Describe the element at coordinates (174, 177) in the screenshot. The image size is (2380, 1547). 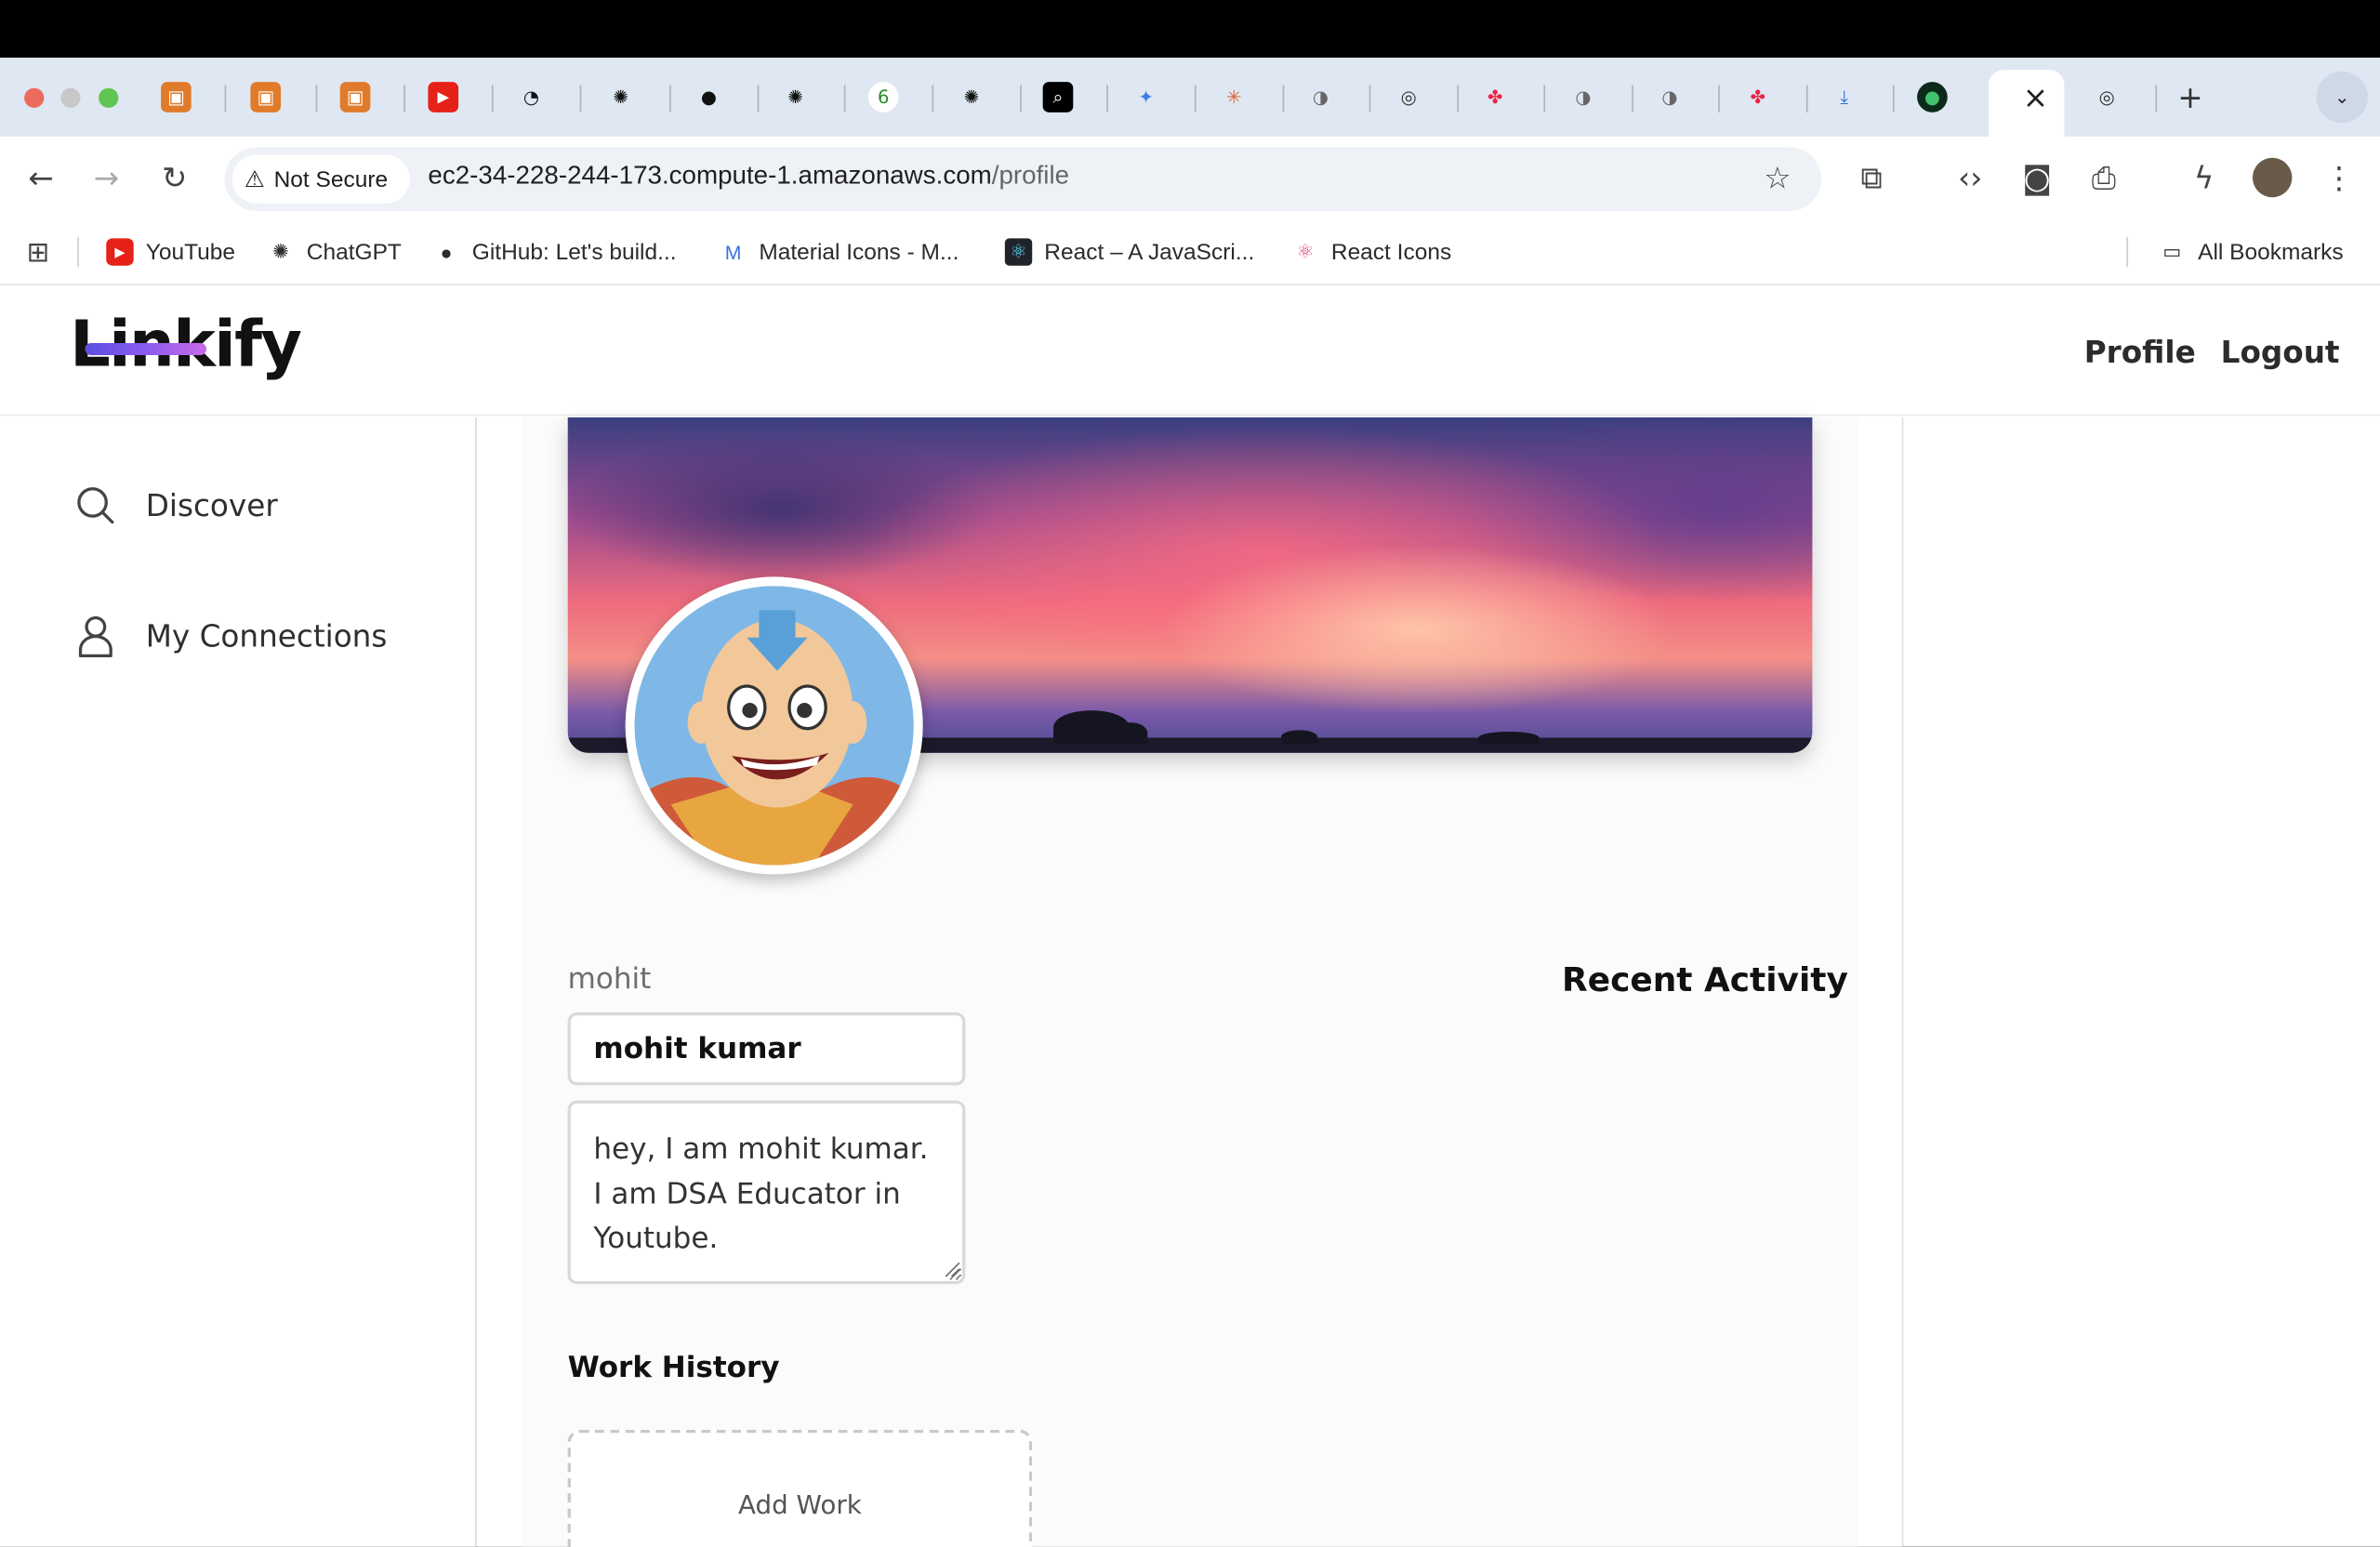
I see `reload-icon: ↻` at that location.